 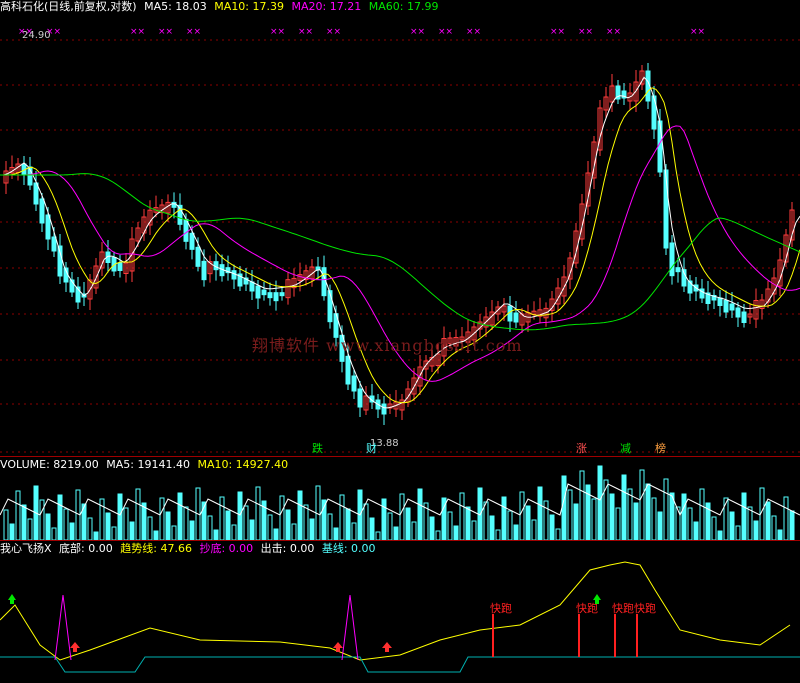 What do you see at coordinates (226, 548) in the screenshot?
I see `indicator-copy-bottom: 抄底: 0.00` at bounding box center [226, 548].